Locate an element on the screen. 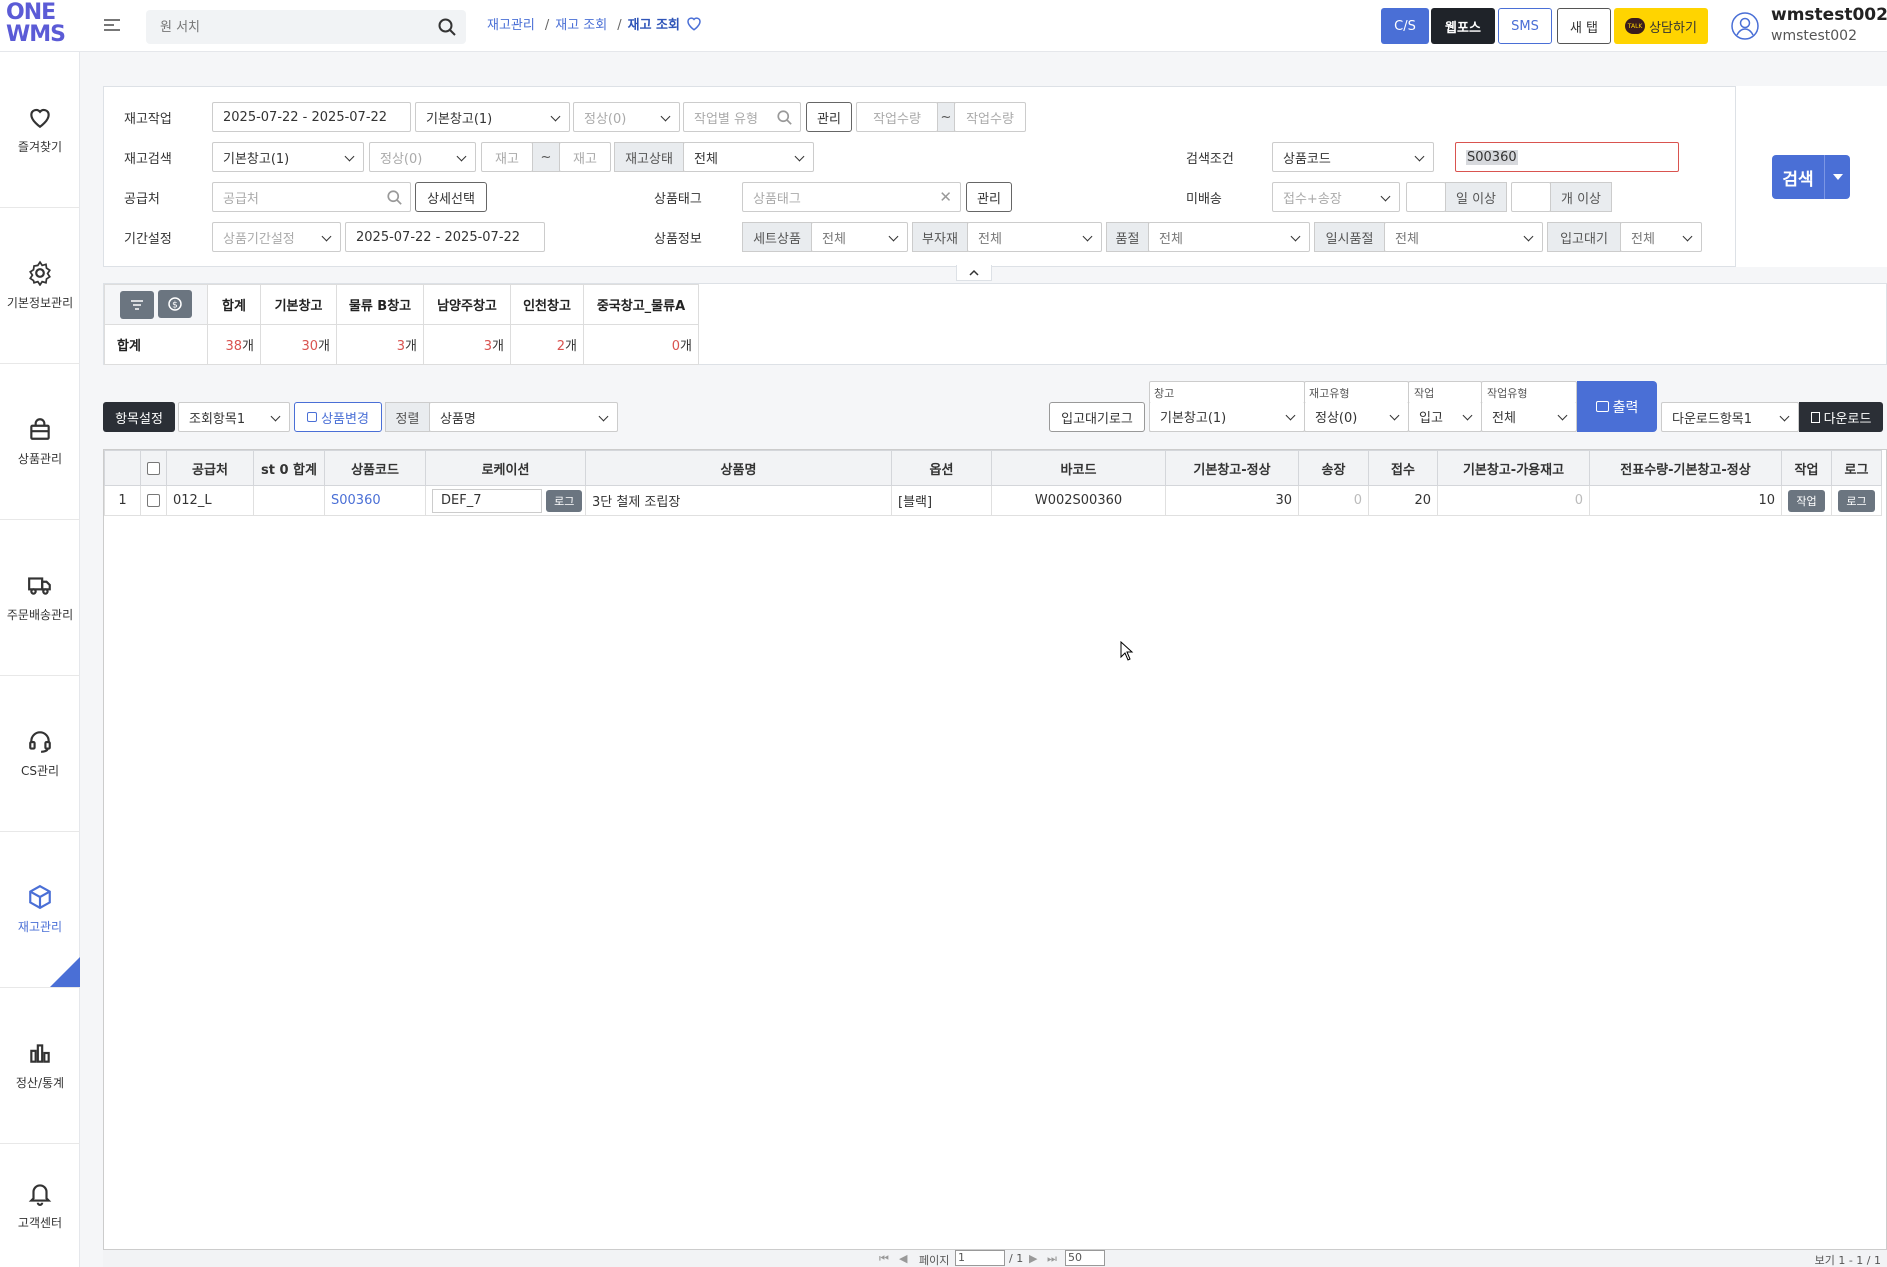 The height and width of the screenshot is (1267, 1887). print-button: 출력 is located at coordinates (1617, 406).